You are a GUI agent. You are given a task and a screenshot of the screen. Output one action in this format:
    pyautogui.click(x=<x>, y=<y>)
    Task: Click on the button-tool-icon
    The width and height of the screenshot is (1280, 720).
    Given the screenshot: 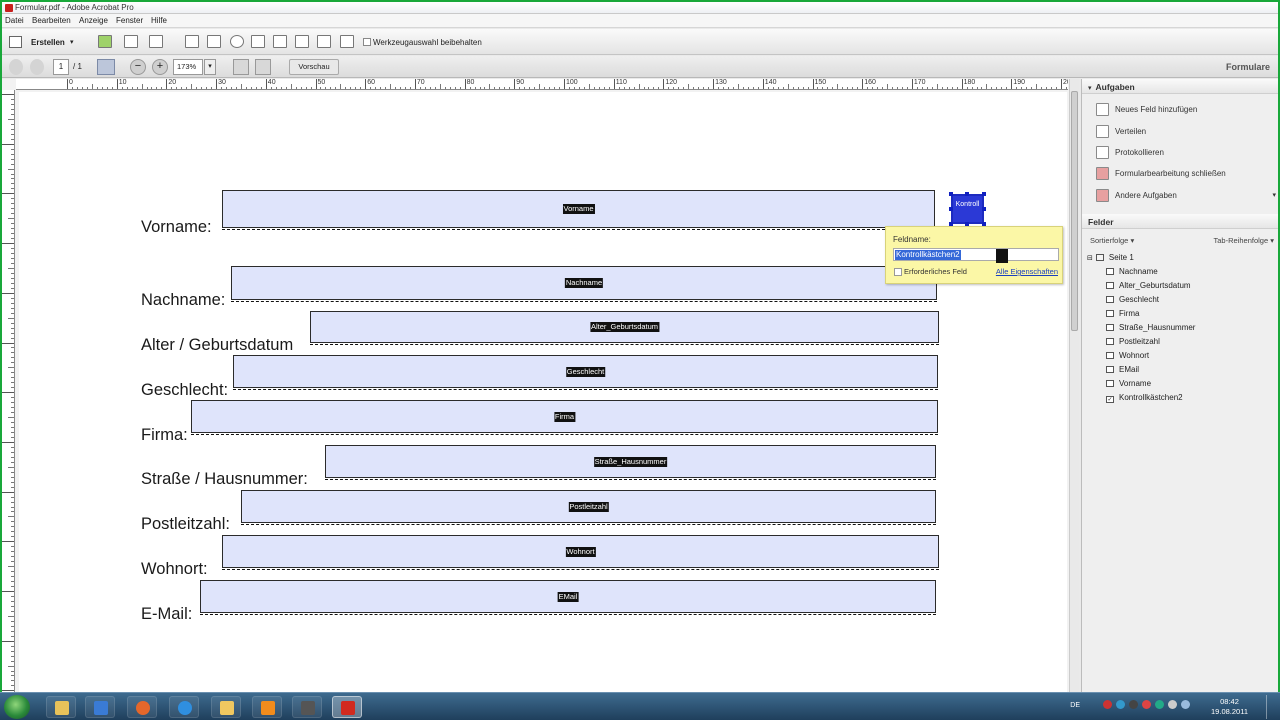 What is the action you would take?
    pyautogui.click(x=302, y=41)
    